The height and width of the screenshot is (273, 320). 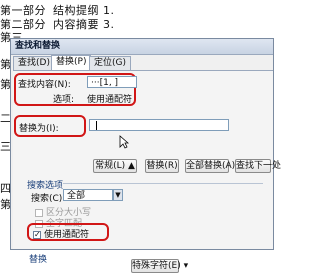 What do you see at coordinates (44, 85) in the screenshot?
I see `find-label: 查找内容(N):` at bounding box center [44, 85].